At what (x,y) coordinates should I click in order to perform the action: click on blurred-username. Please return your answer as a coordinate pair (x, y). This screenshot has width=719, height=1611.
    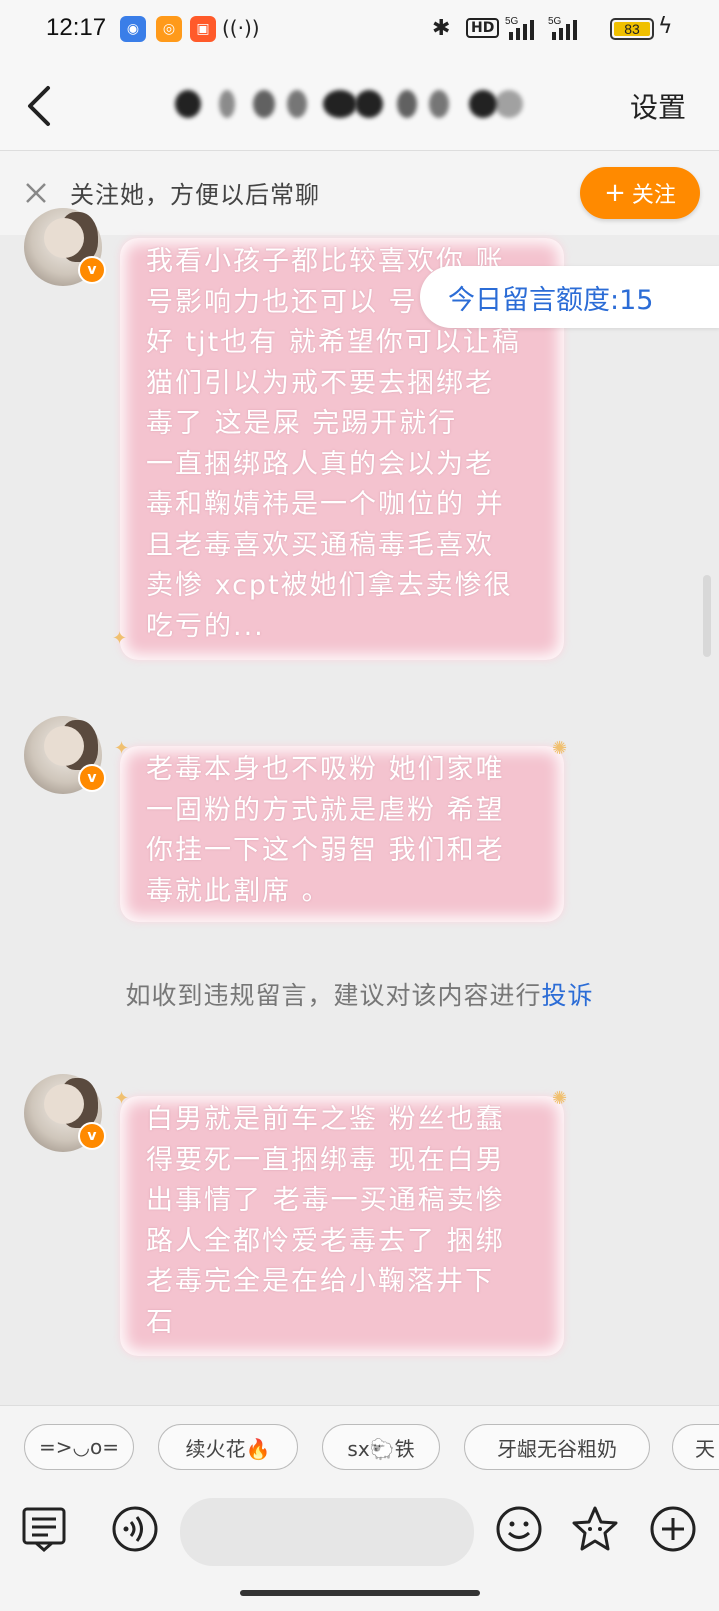
    Looking at the image, I should click on (360, 104).